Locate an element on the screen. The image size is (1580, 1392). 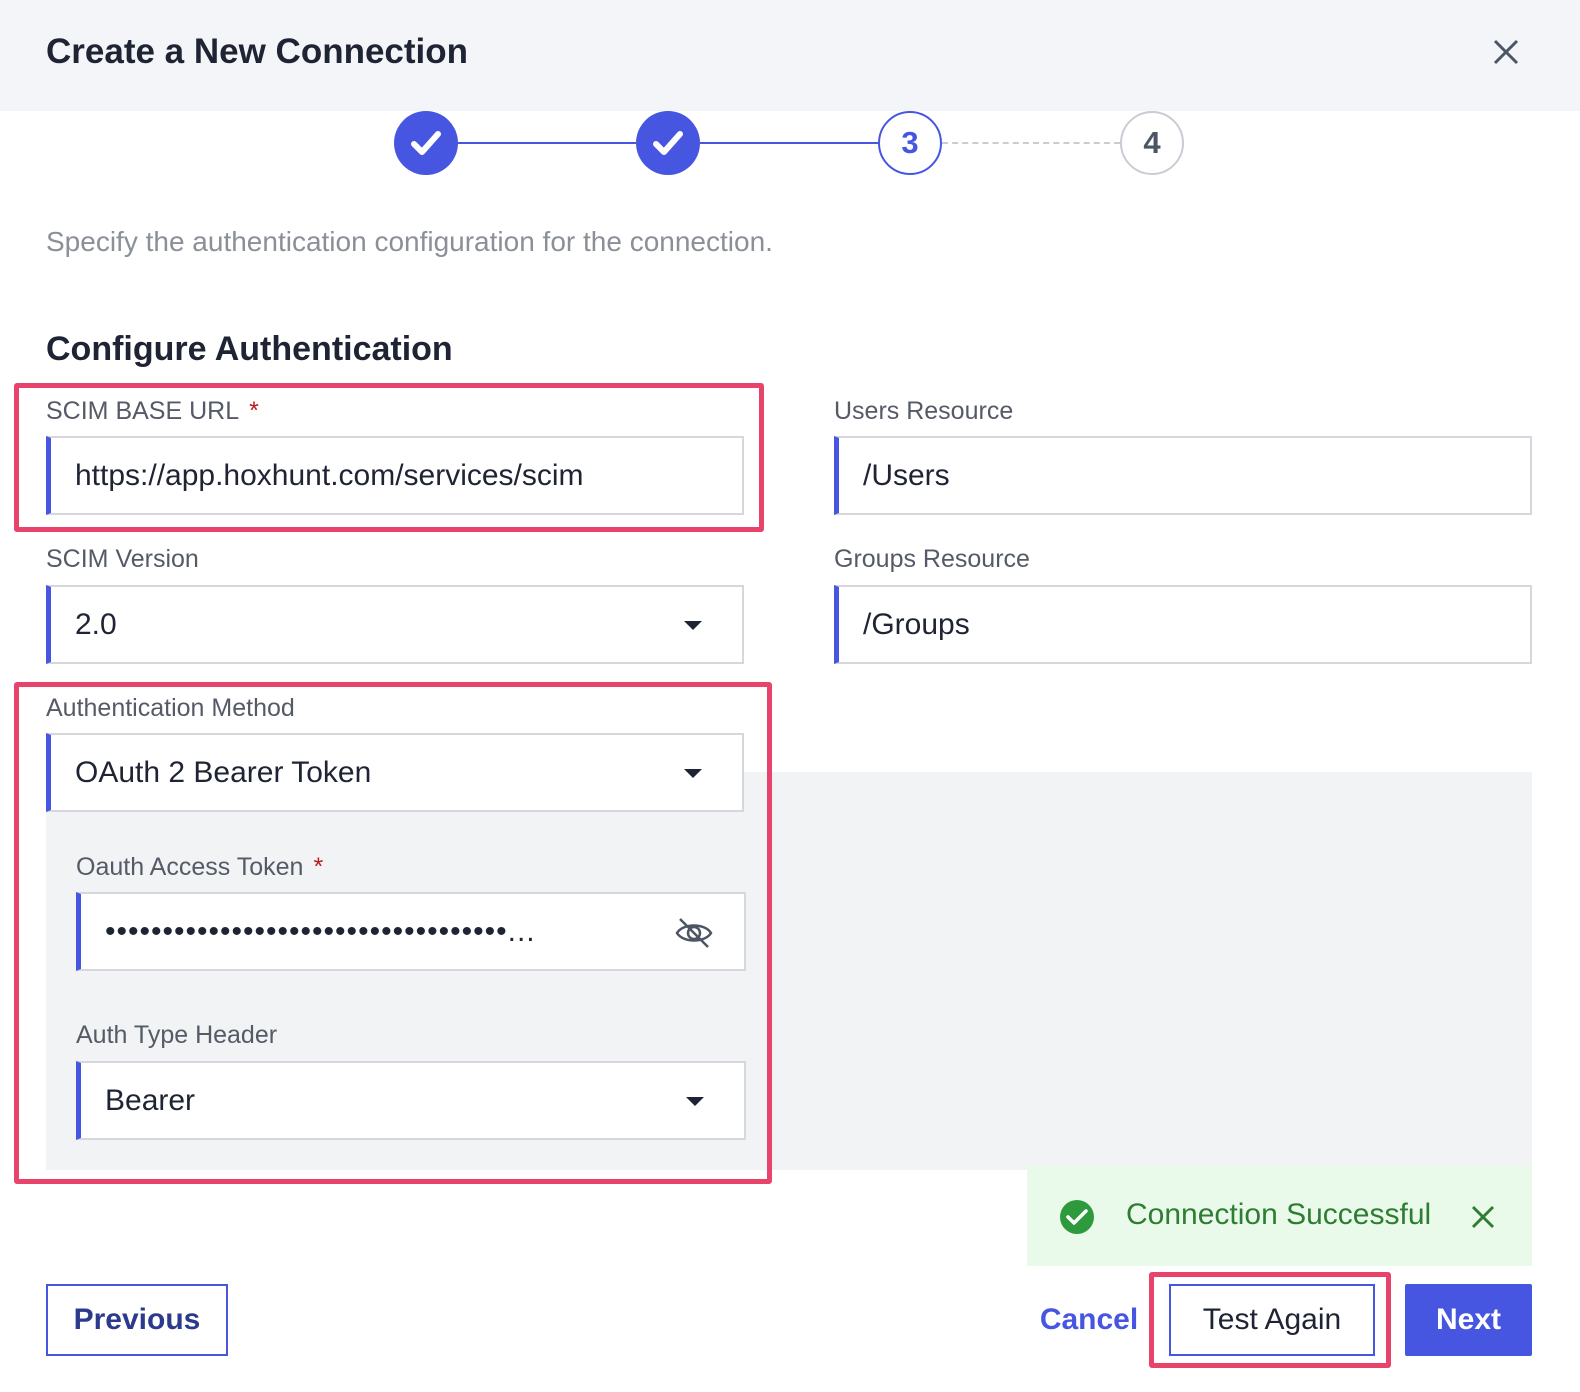
groups-resource-label: Groups Resource is located at coordinates (932, 559).